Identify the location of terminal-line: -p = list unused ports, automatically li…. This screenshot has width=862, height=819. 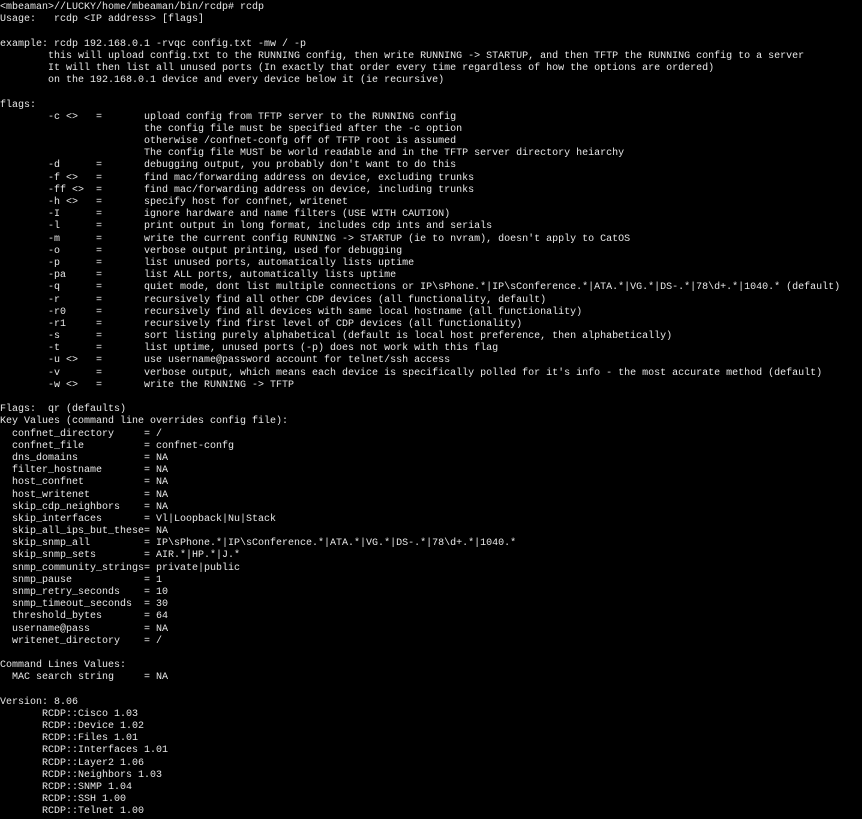
(207, 263).